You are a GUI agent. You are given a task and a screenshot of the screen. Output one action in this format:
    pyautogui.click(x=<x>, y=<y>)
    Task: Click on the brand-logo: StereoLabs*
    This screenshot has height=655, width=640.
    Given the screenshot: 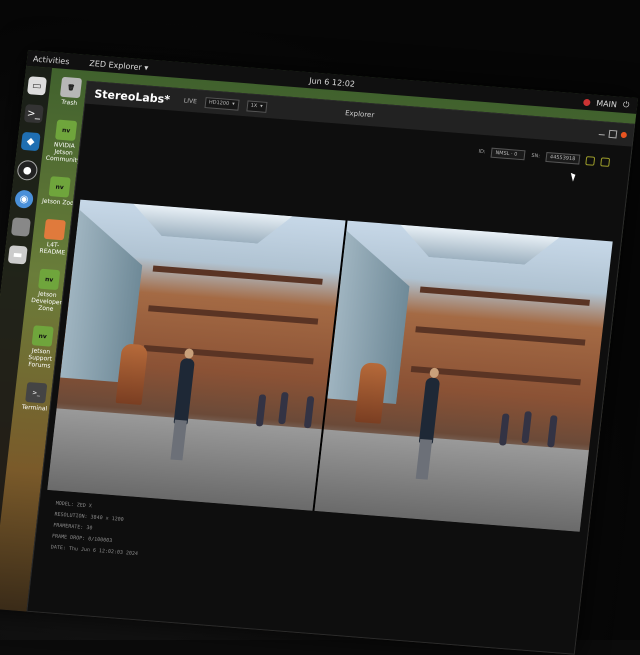 What is the action you would take?
    pyautogui.click(x=132, y=96)
    